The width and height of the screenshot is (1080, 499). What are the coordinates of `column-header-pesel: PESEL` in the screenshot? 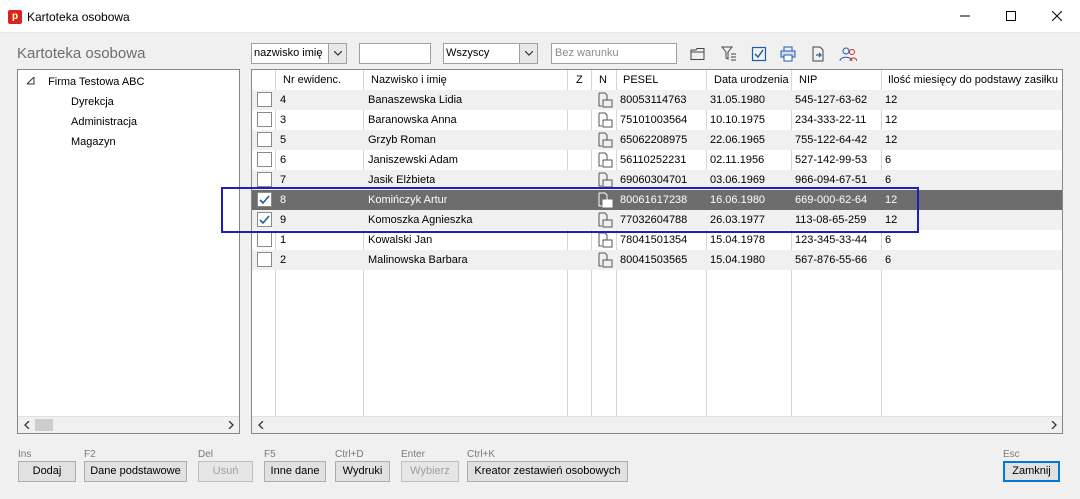 It's located at (640, 80).